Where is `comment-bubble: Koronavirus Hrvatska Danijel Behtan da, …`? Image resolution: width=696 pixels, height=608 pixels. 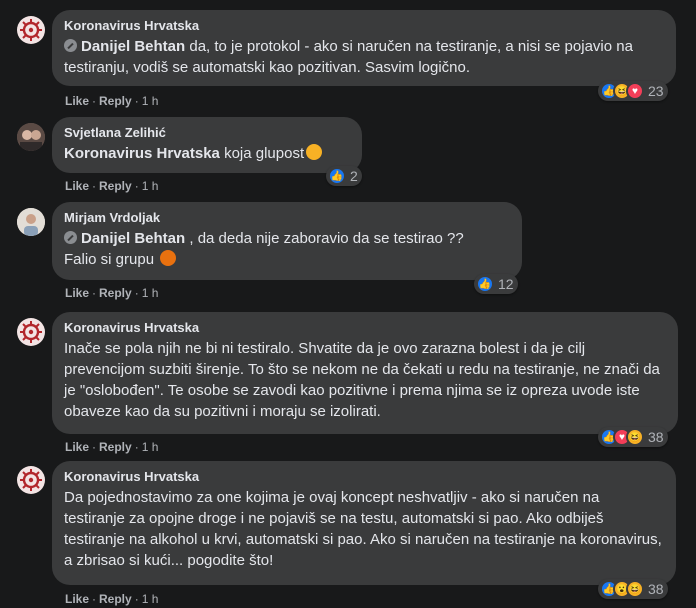
comment-bubble: Koronavirus Hrvatska Danijel Behtan da, … is located at coordinates (364, 48).